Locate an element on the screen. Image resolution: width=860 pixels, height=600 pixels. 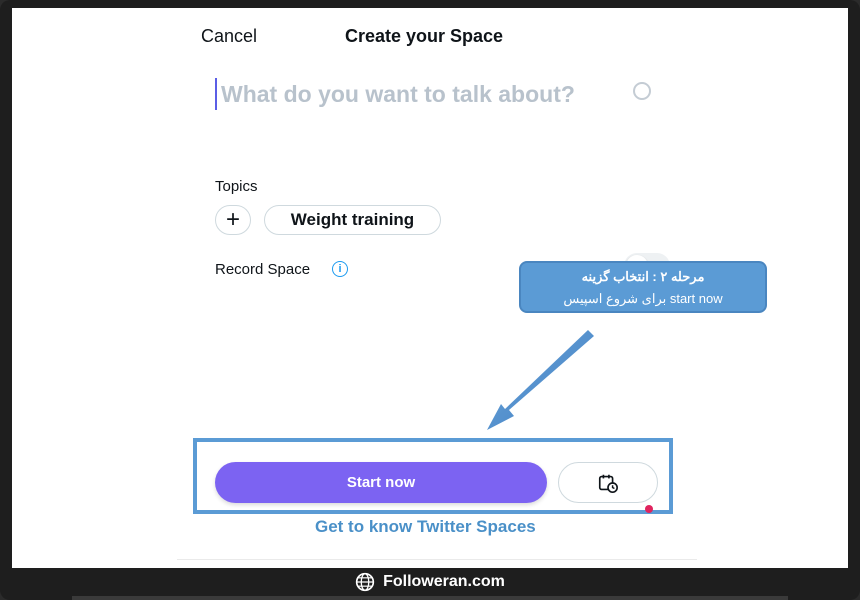
start-now-button: Start now is located at coordinates (381, 482).